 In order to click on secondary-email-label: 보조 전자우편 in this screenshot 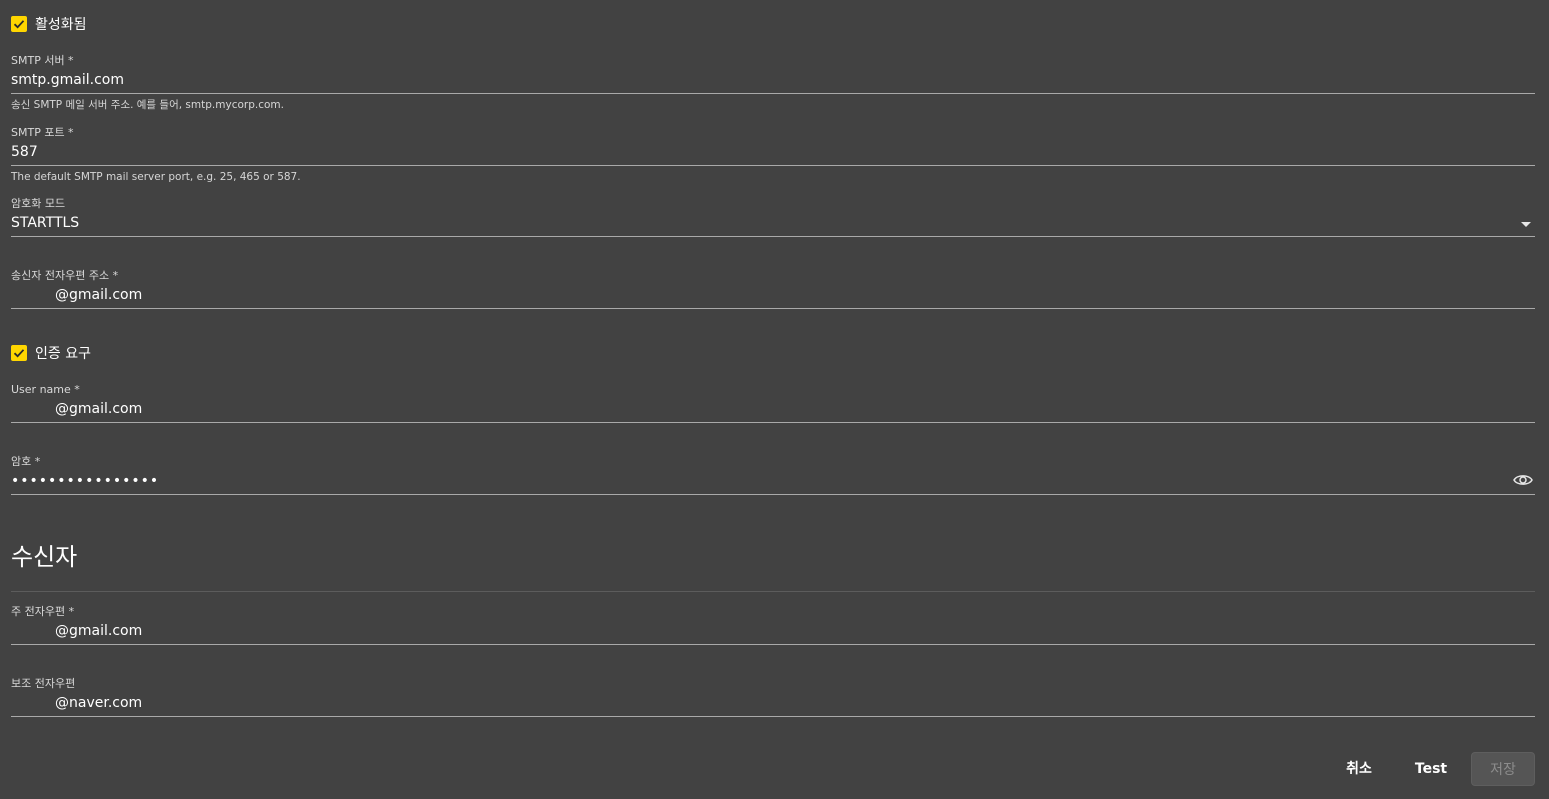, I will do `click(43, 683)`.